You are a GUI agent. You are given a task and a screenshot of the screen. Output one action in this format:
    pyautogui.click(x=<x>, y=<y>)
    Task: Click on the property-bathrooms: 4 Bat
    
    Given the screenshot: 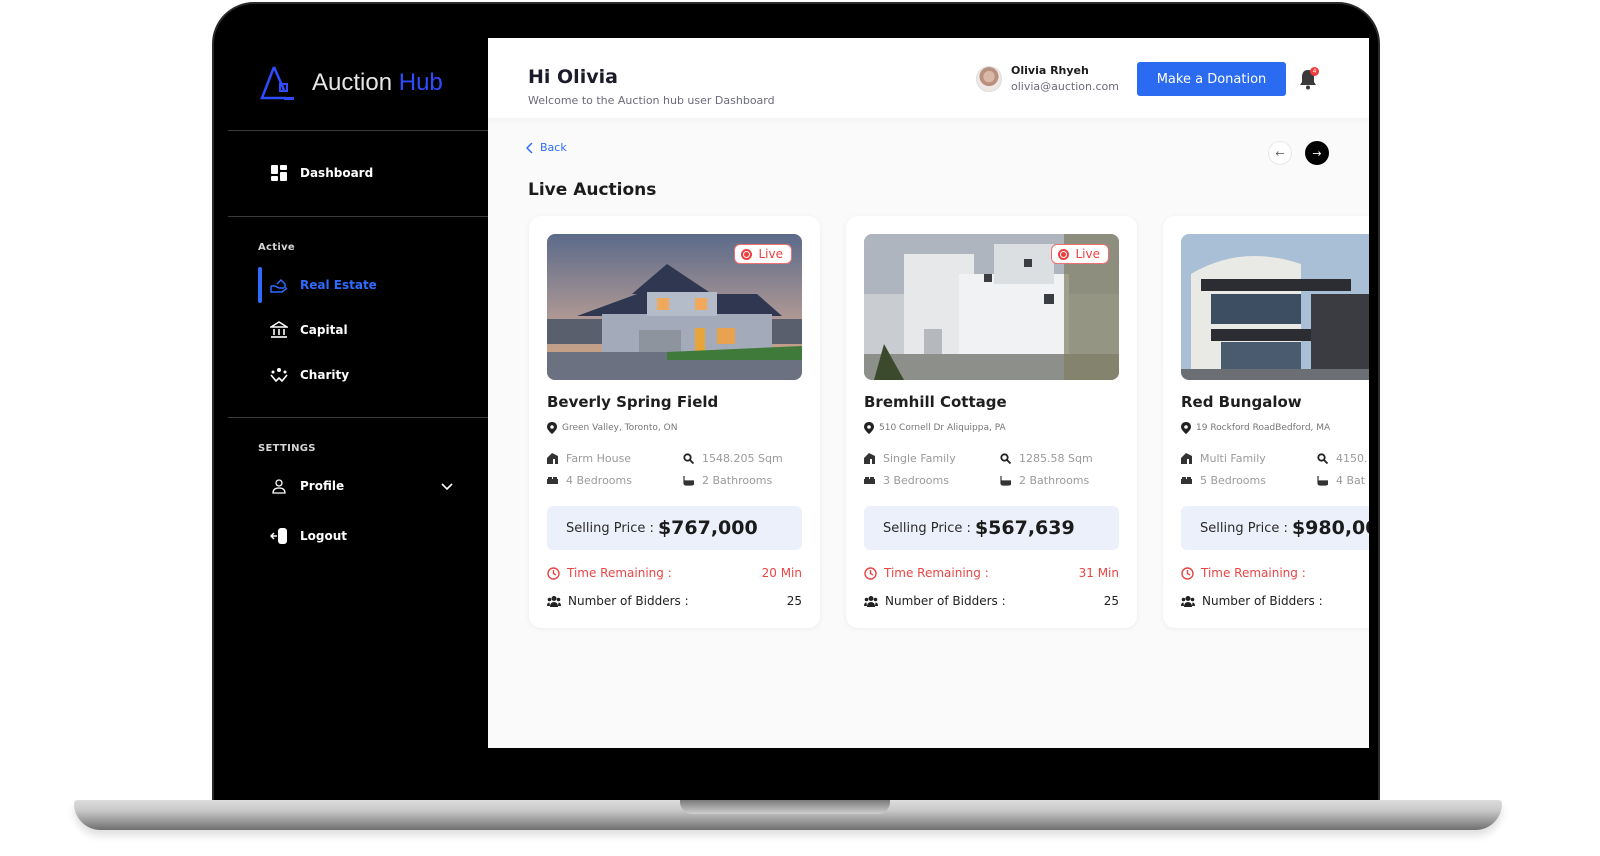 What is the action you would take?
    pyautogui.click(x=1341, y=480)
    